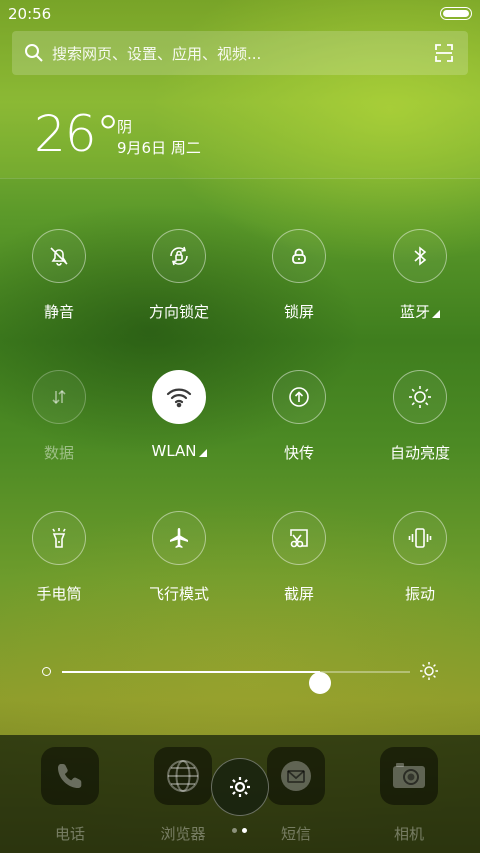 The width and height of the screenshot is (480, 853). What do you see at coordinates (59, 284) in the screenshot?
I see `toggle-silent: 静音` at bounding box center [59, 284].